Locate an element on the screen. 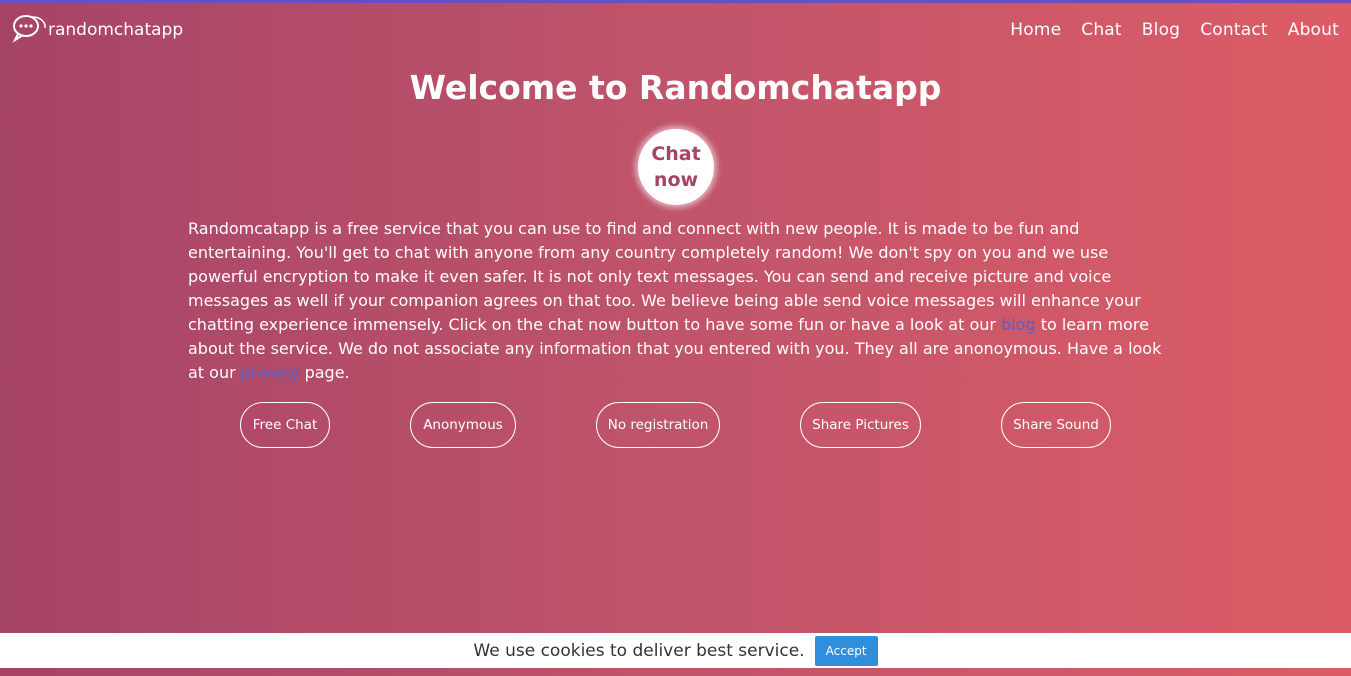 This screenshot has height=676, width=1351. feature-badge-share-pictures: Share Pictures is located at coordinates (860, 425).